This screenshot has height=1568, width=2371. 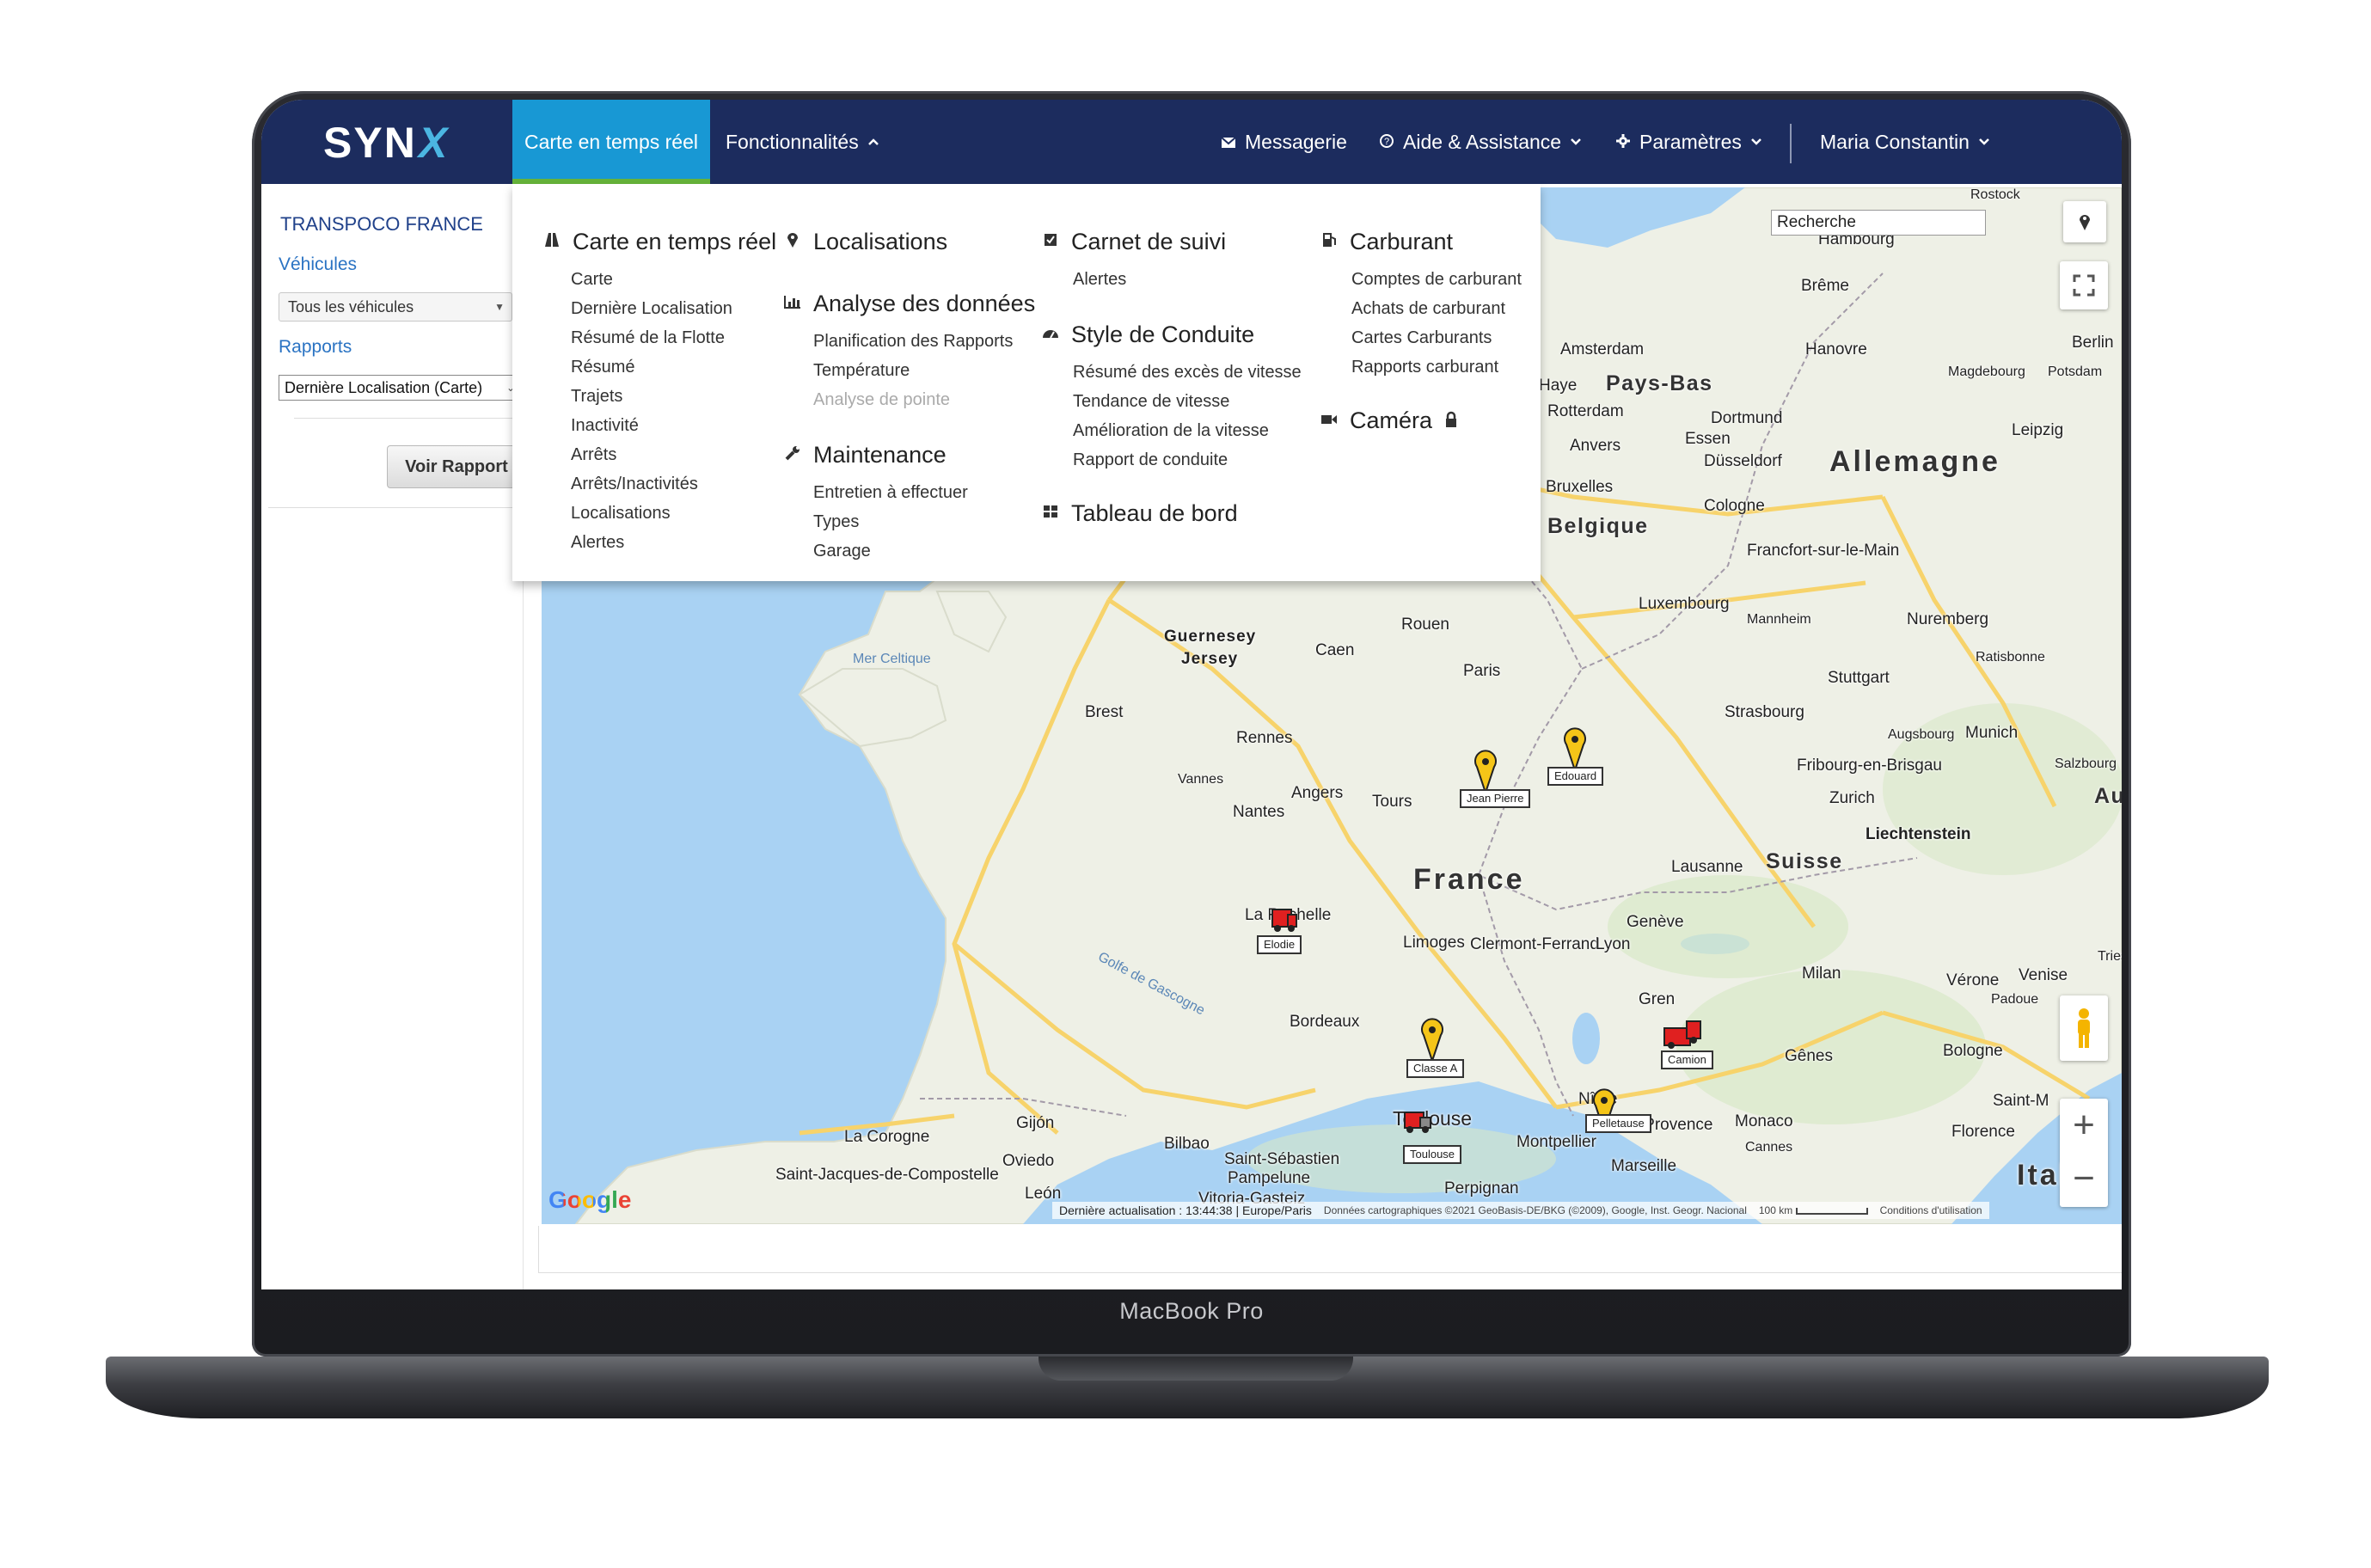 I want to click on view-report-button: Voir Rapport, so click(x=456, y=466).